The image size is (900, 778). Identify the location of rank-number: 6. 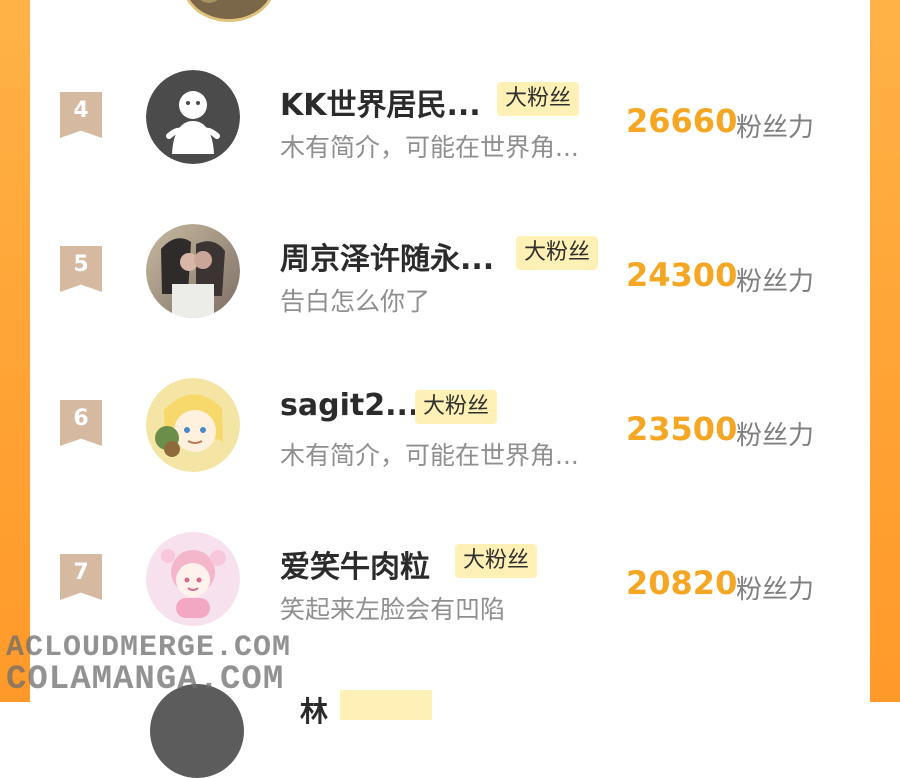
(81, 418).